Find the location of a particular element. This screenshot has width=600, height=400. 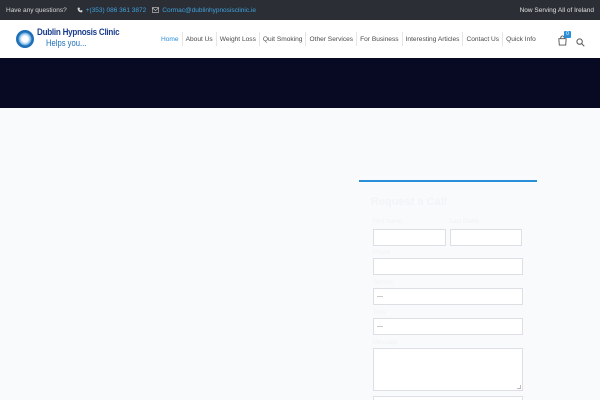

hero-banner is located at coordinates (300, 83).